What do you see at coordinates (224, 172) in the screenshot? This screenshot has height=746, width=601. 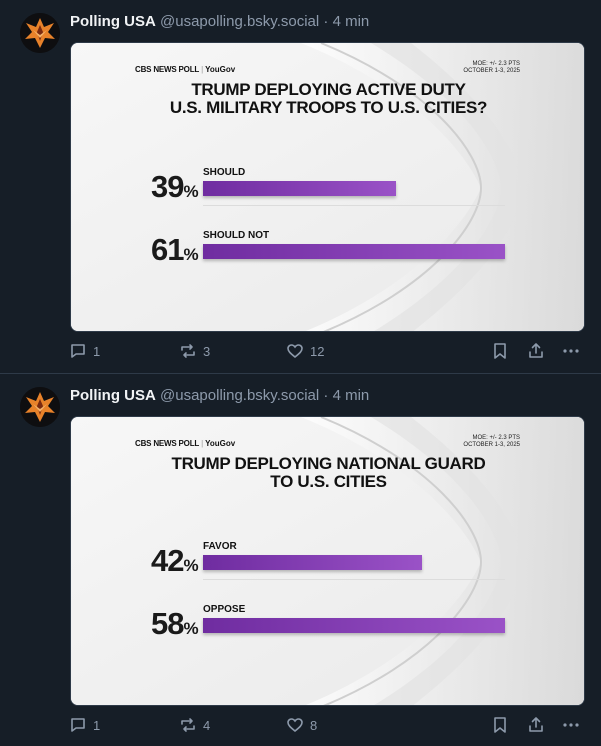 I see `result-label: SHOULD` at bounding box center [224, 172].